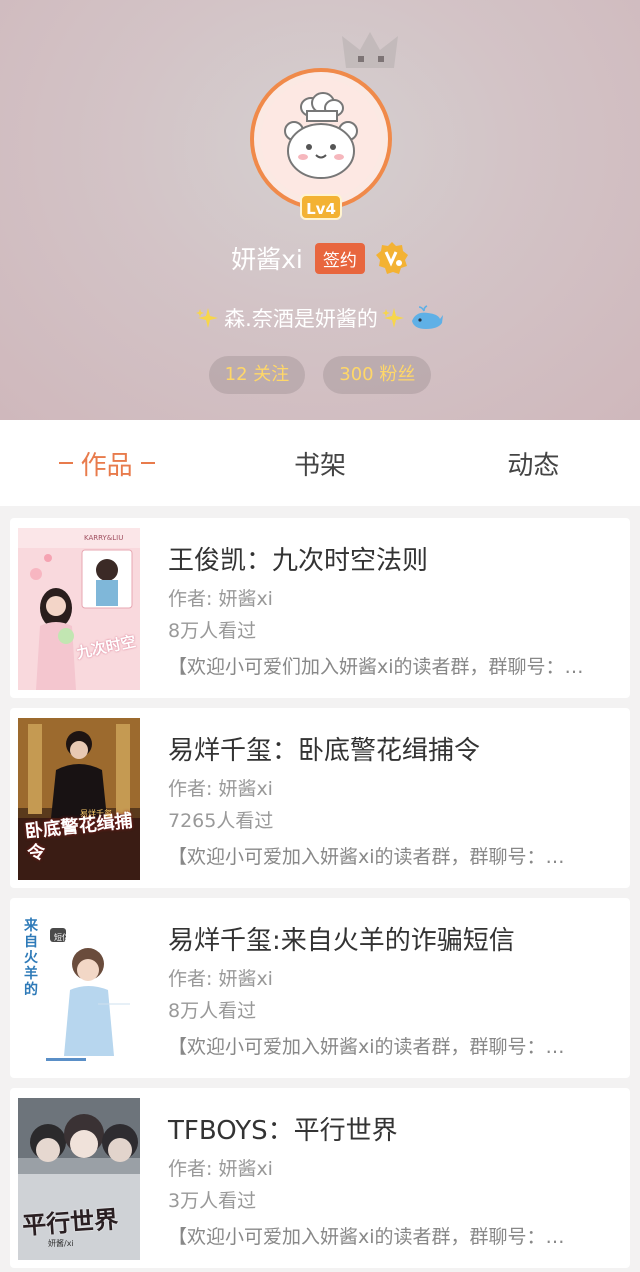 The image size is (640, 1272). I want to click on bear-chef-avatar-icon, so click(321, 139).